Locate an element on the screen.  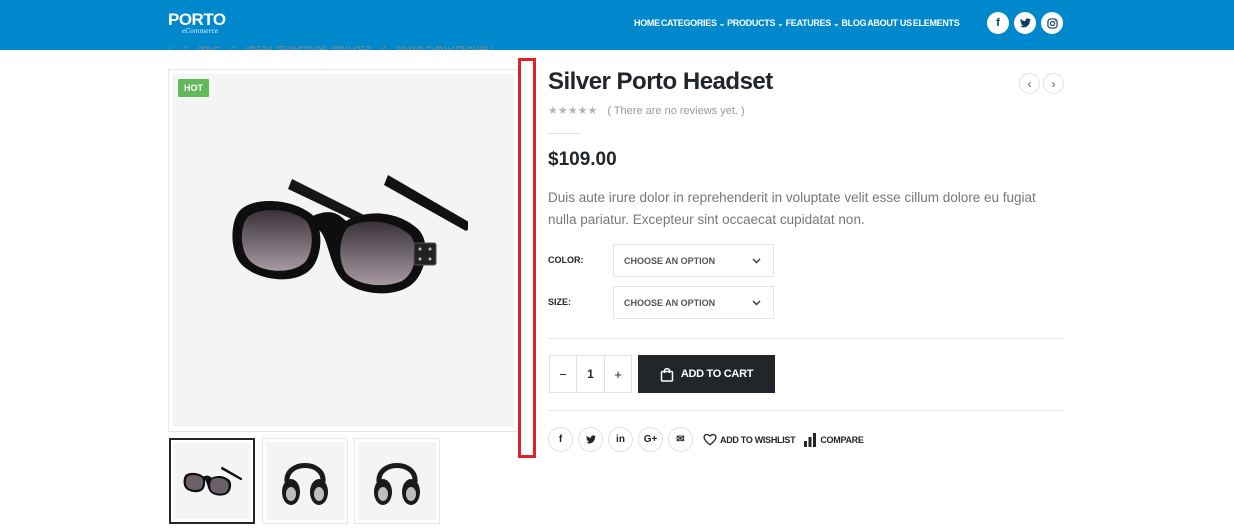
bar-chart-icon is located at coordinates (810, 439).